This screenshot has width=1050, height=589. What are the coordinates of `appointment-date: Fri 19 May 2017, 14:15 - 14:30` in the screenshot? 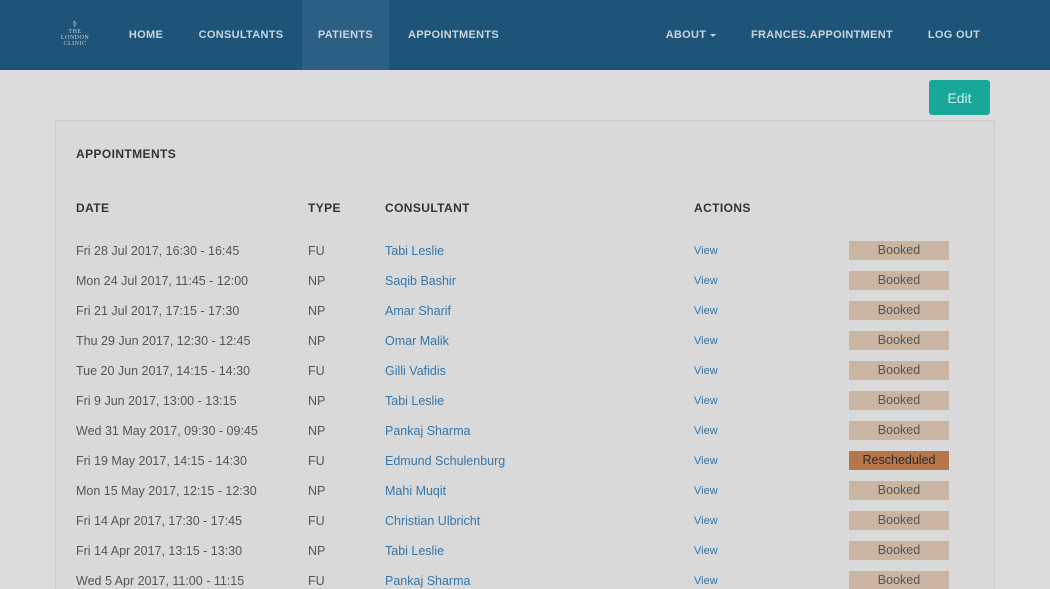 It's located at (161, 461).